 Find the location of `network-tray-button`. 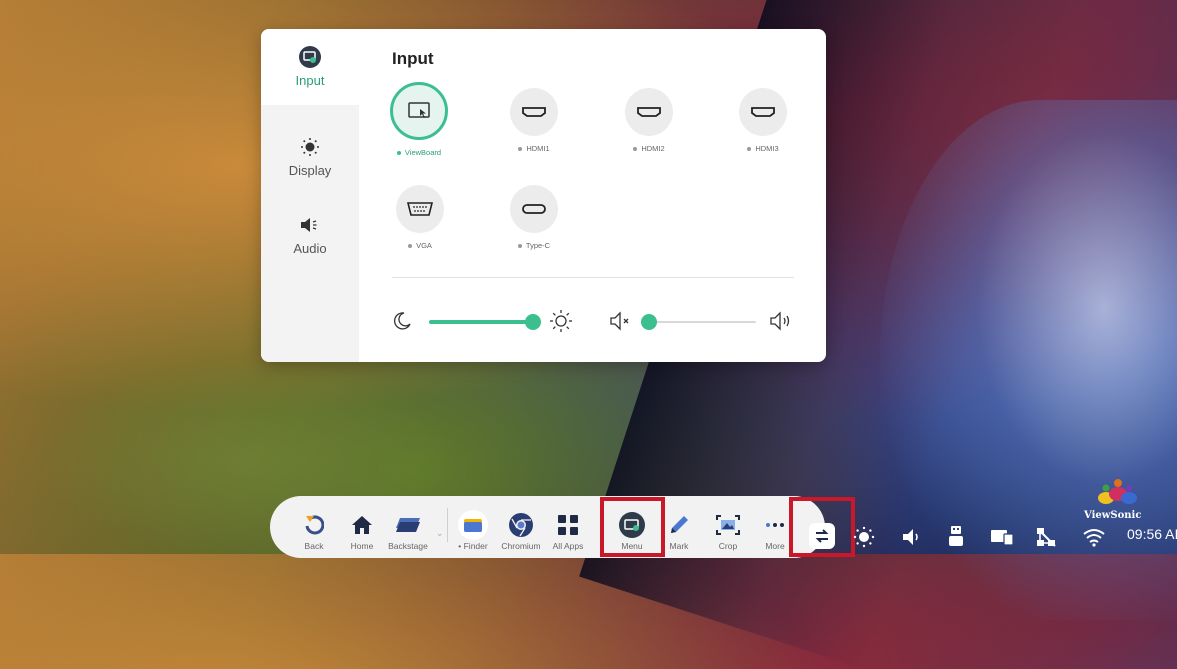

network-tray-button is located at coordinates (1046, 537).